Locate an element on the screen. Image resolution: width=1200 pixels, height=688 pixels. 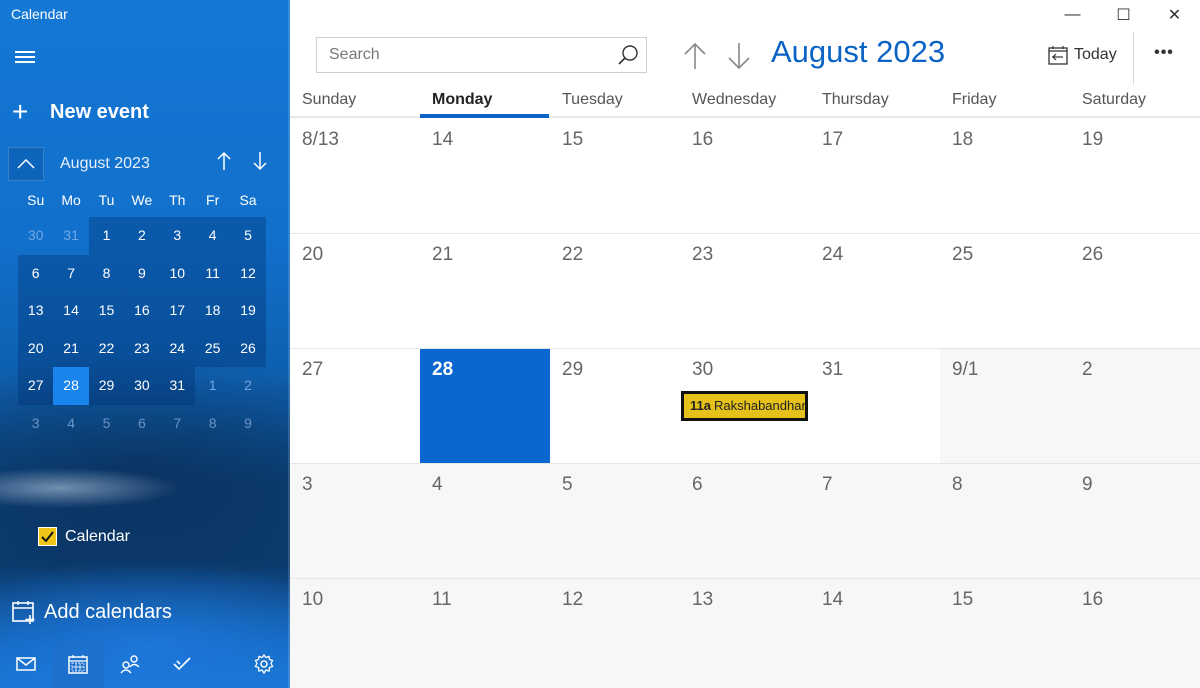
day-cell: 30 11a Rakshabandhan is located at coordinates (745, 406).